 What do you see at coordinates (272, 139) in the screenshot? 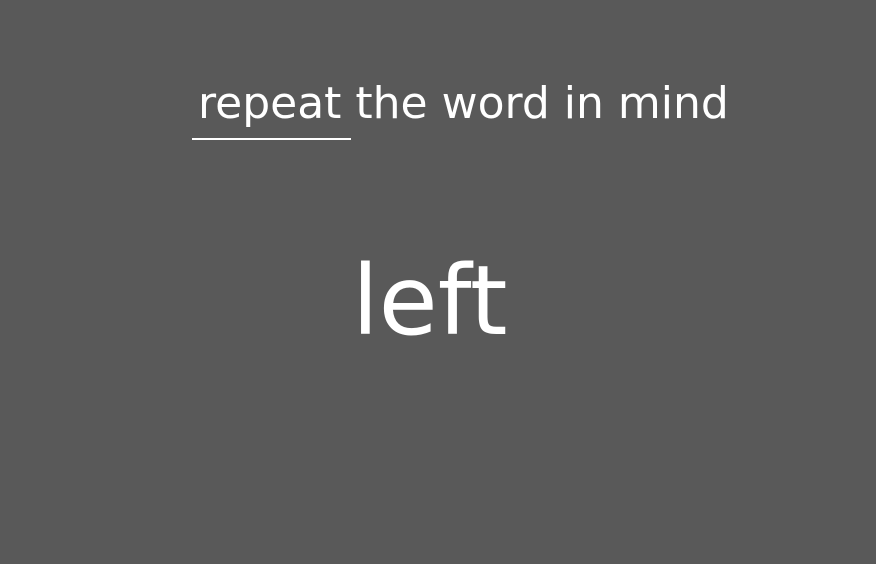
I see `emphasis-underline` at bounding box center [272, 139].